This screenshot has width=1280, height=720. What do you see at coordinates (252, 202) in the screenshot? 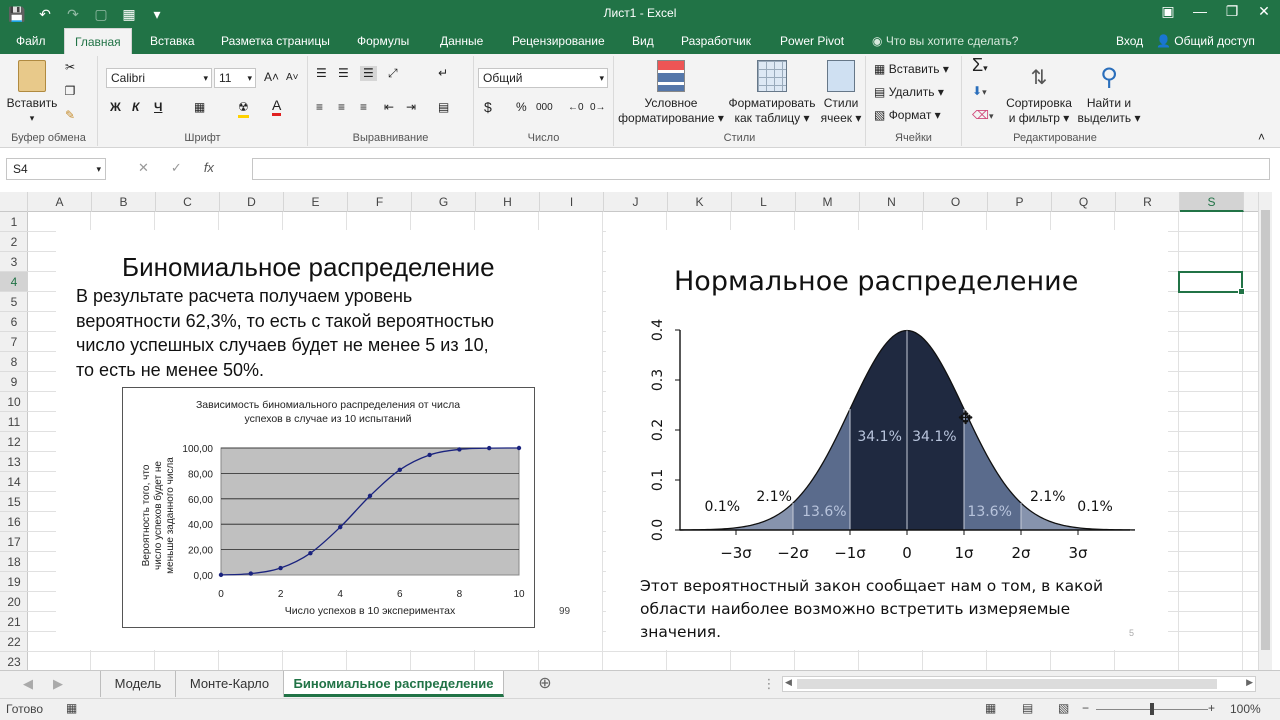
I see `column-header-d: D` at bounding box center [252, 202].